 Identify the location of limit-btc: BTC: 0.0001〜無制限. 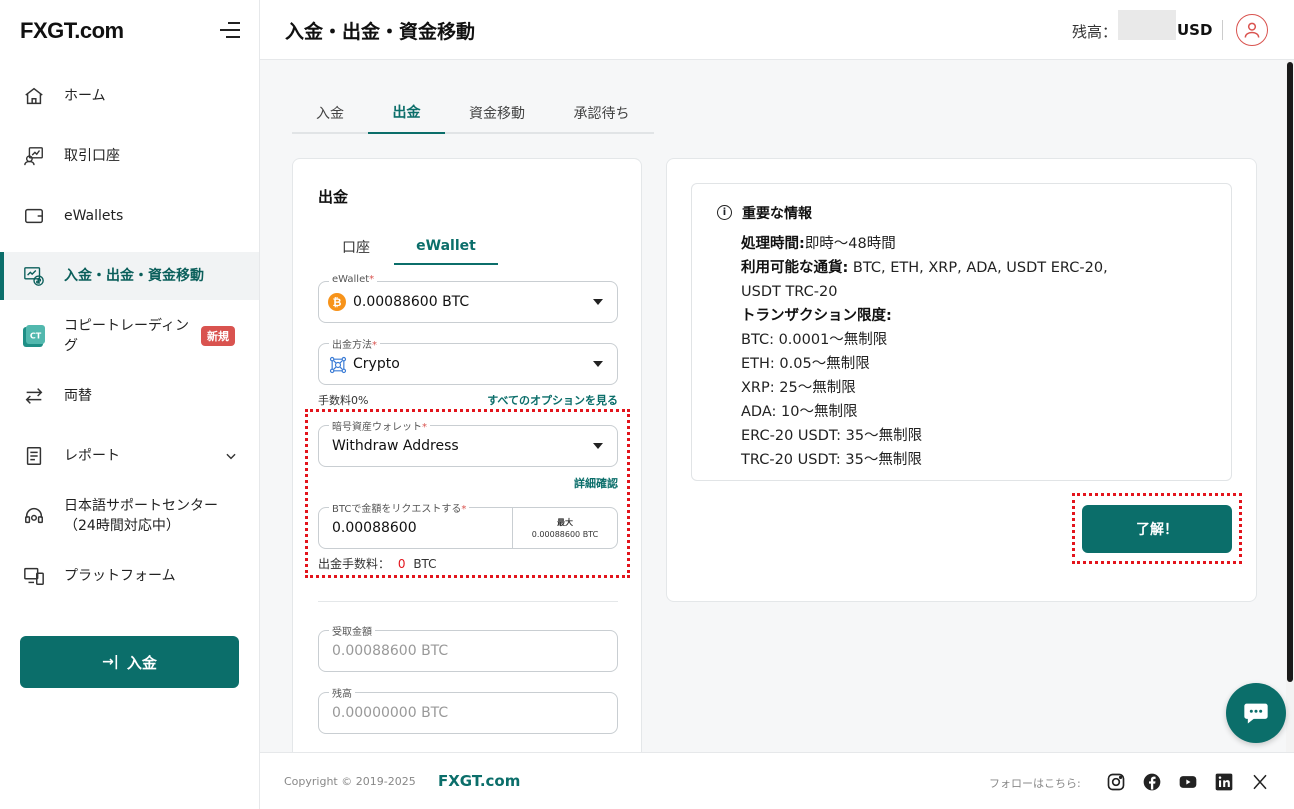
(814, 340).